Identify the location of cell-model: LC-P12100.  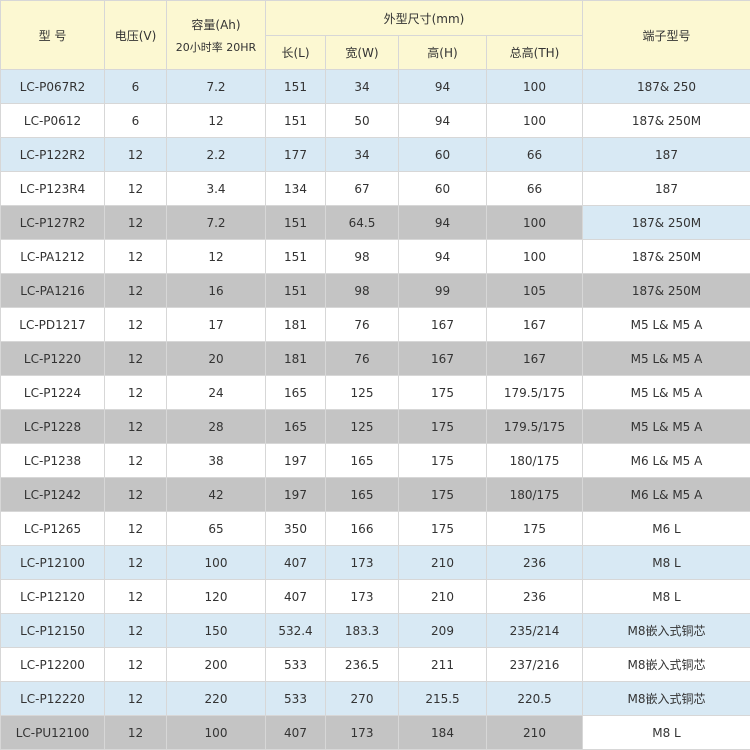
(52, 562).